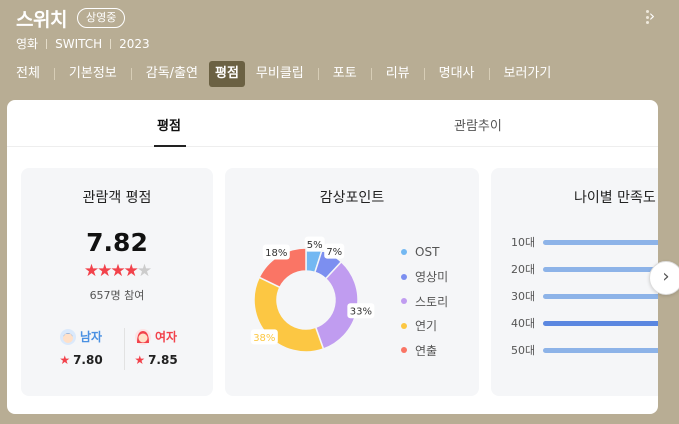  I want to click on age-bar-row: 30대, so click(591, 296).